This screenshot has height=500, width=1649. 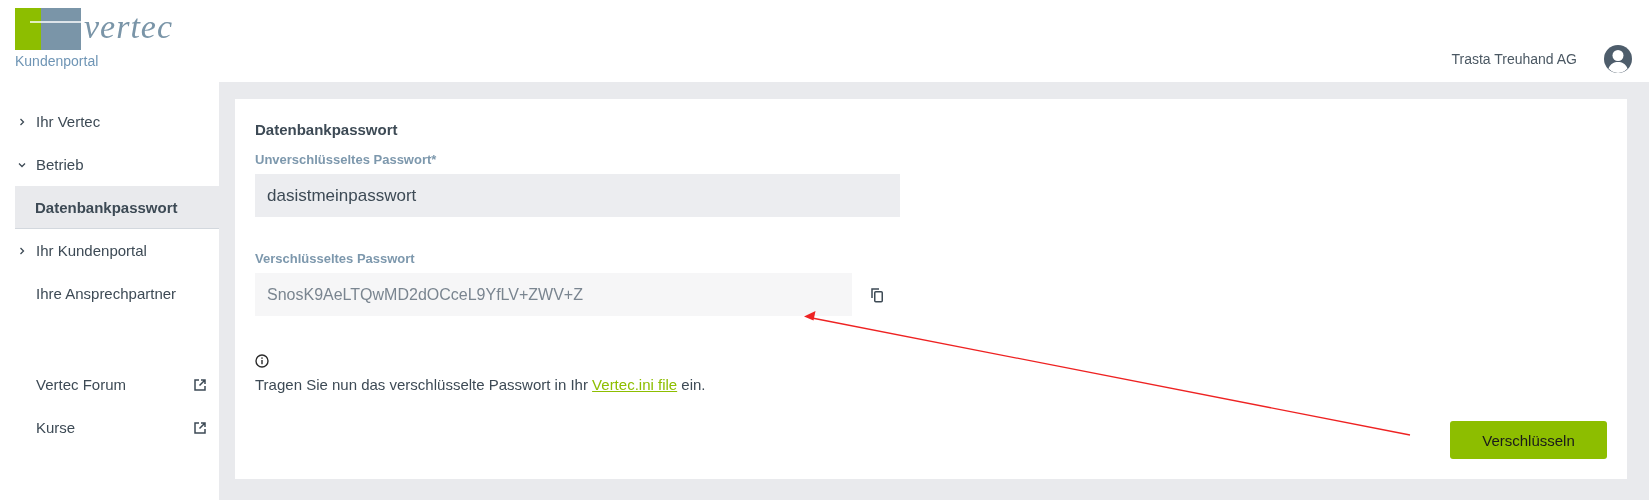 What do you see at coordinates (1514, 59) in the screenshot?
I see `company-name: Trasta Treuhand AG` at bounding box center [1514, 59].